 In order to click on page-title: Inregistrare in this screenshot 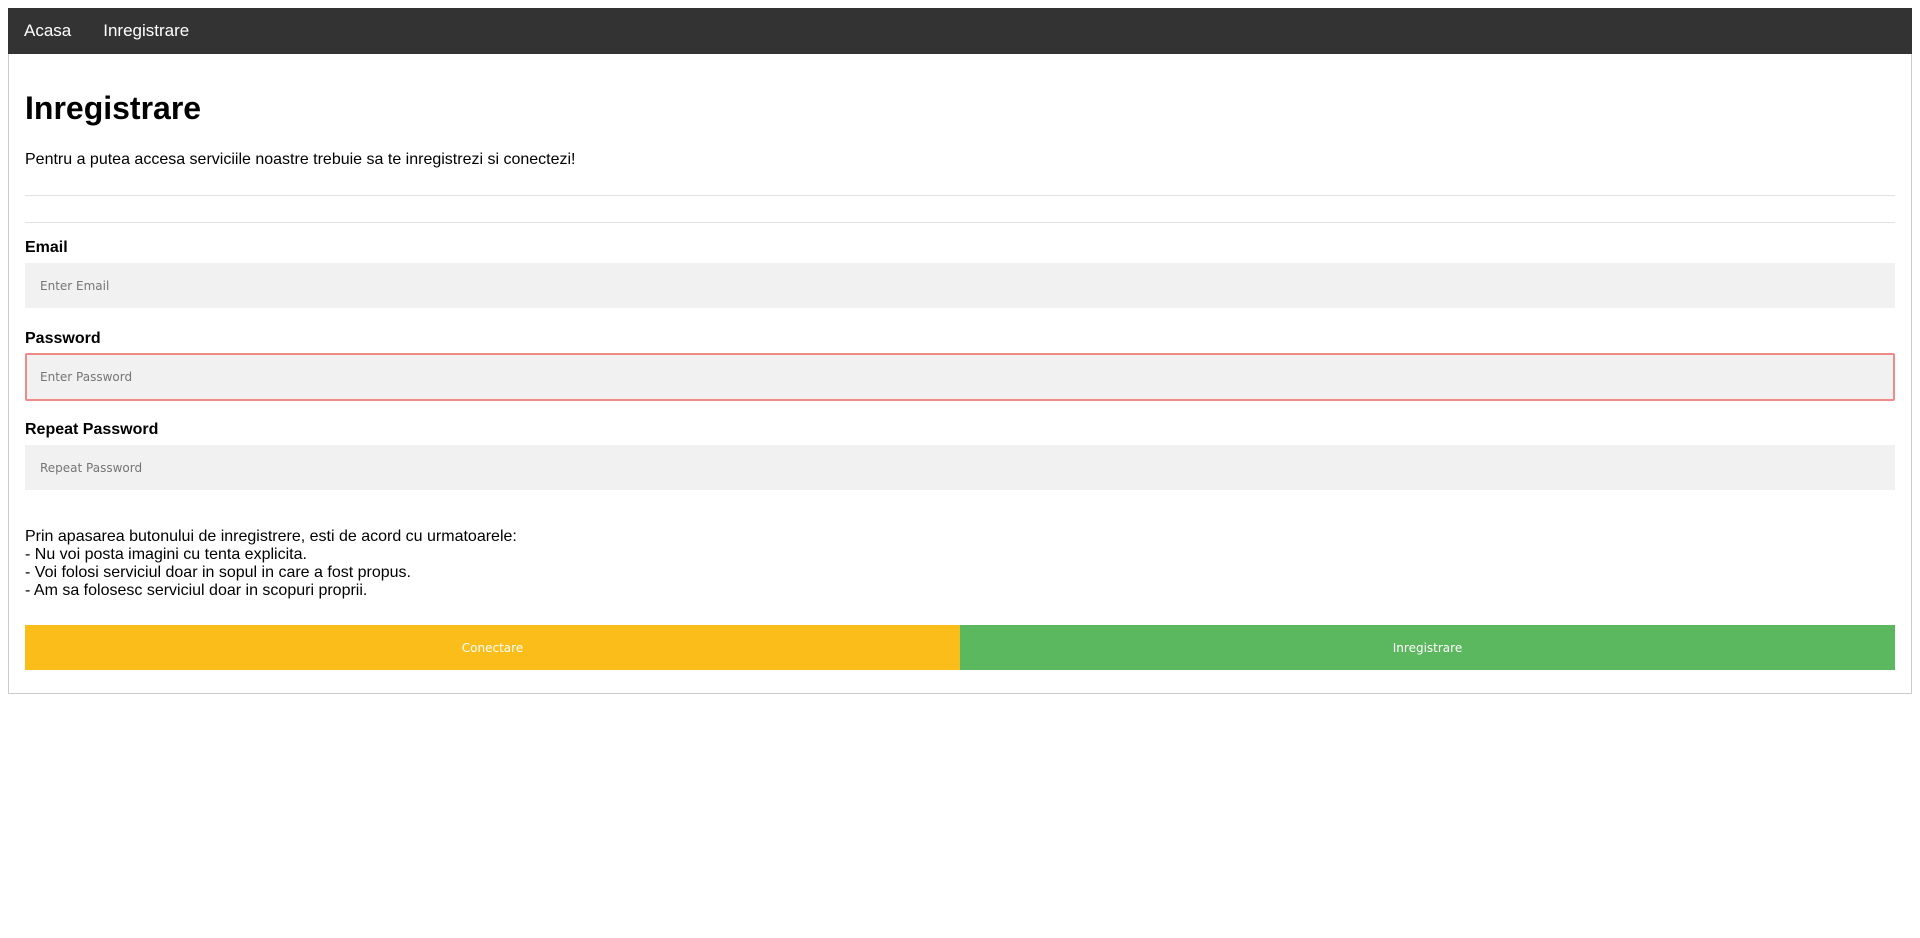, I will do `click(113, 108)`.